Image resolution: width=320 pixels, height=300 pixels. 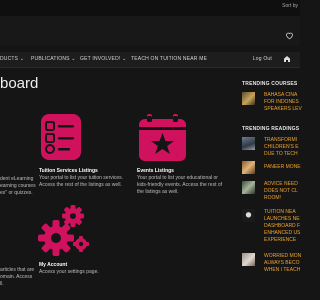 What do you see at coordinates (169, 59) in the screenshot?
I see `nav-item-teach: TEACH ON TUITION NEAR ME` at bounding box center [169, 59].